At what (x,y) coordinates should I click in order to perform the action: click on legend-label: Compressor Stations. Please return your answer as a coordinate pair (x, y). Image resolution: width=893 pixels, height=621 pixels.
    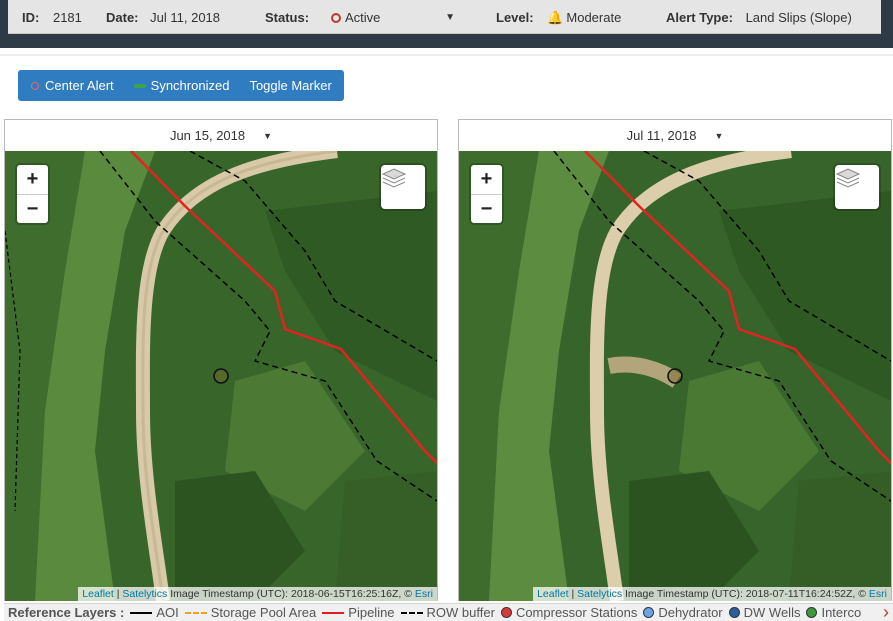
    Looking at the image, I should click on (576, 612).